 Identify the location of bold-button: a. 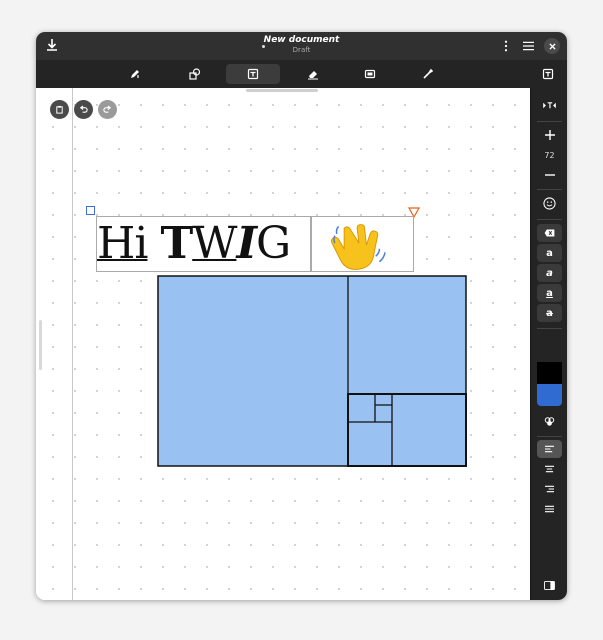
(549, 253).